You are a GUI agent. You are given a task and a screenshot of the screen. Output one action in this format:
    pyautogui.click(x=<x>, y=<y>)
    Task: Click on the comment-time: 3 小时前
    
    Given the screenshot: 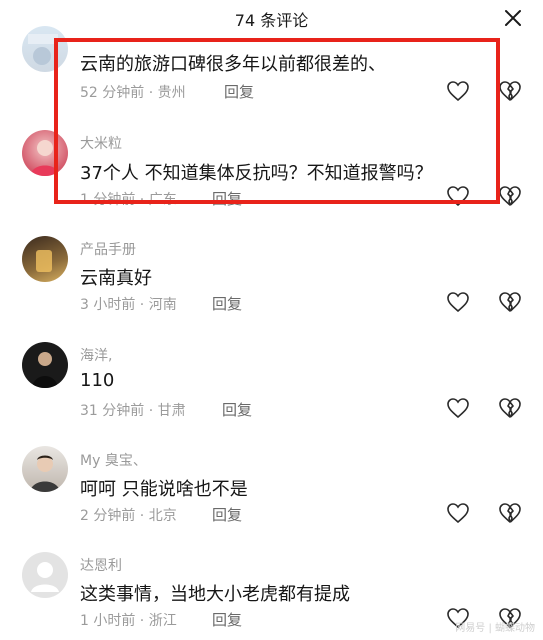 What is the action you would take?
    pyautogui.click(x=108, y=305)
    